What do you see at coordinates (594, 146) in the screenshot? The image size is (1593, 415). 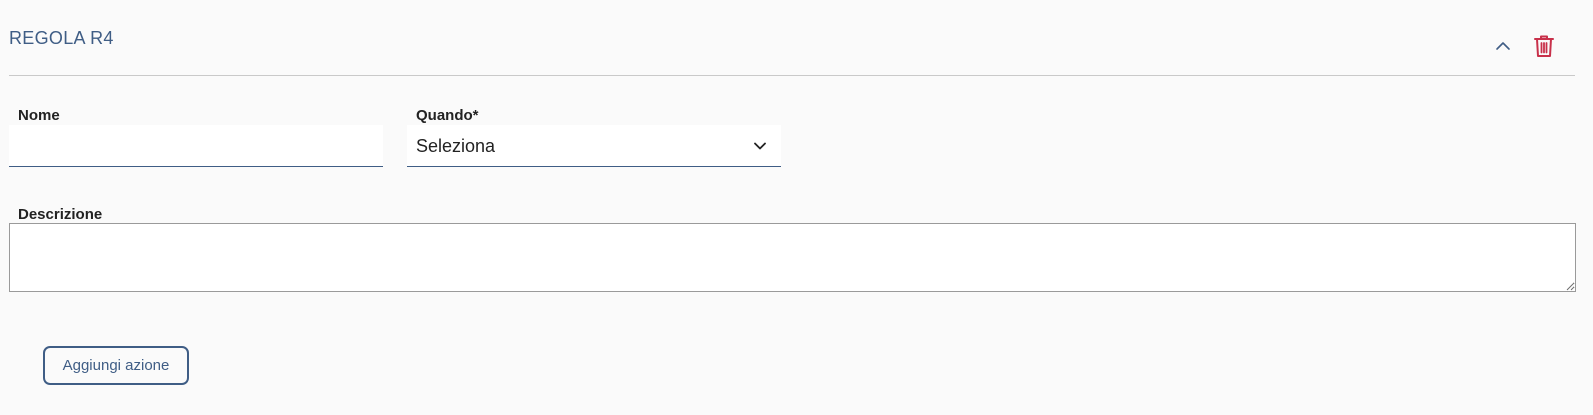 I see `when-select: Seleziona` at bounding box center [594, 146].